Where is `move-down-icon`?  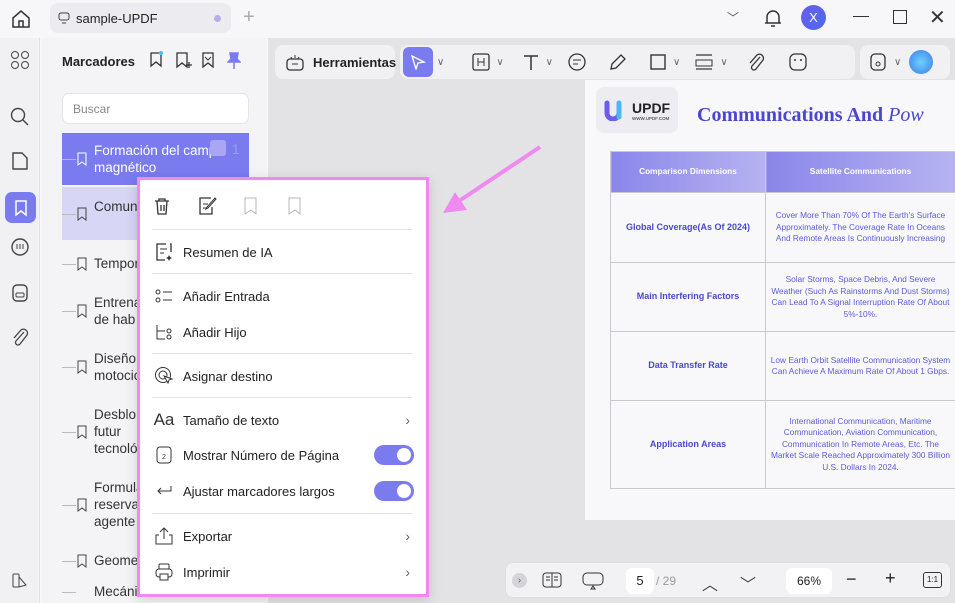 move-down-icon is located at coordinates (295, 206).